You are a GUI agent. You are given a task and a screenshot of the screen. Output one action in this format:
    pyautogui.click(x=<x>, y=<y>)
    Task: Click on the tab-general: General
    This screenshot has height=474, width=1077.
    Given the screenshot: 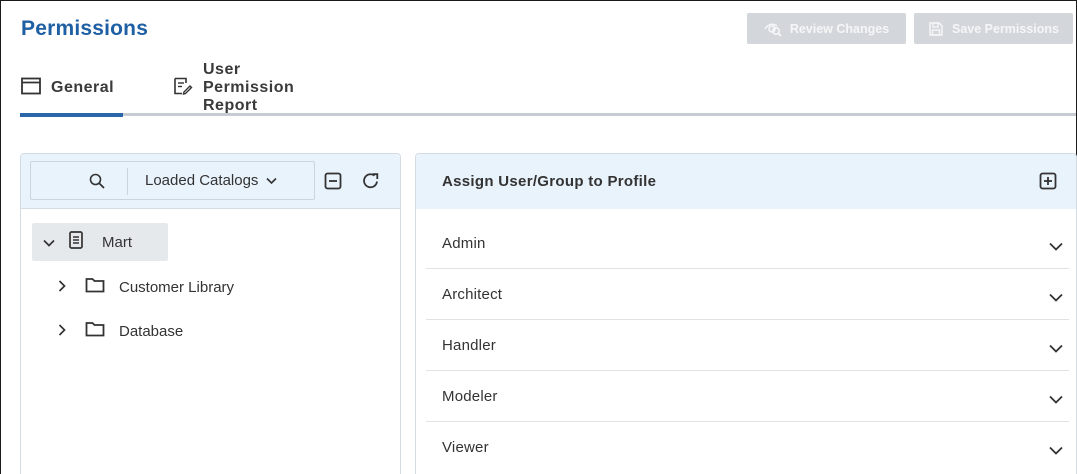 What is the action you would take?
    pyautogui.click(x=67, y=88)
    